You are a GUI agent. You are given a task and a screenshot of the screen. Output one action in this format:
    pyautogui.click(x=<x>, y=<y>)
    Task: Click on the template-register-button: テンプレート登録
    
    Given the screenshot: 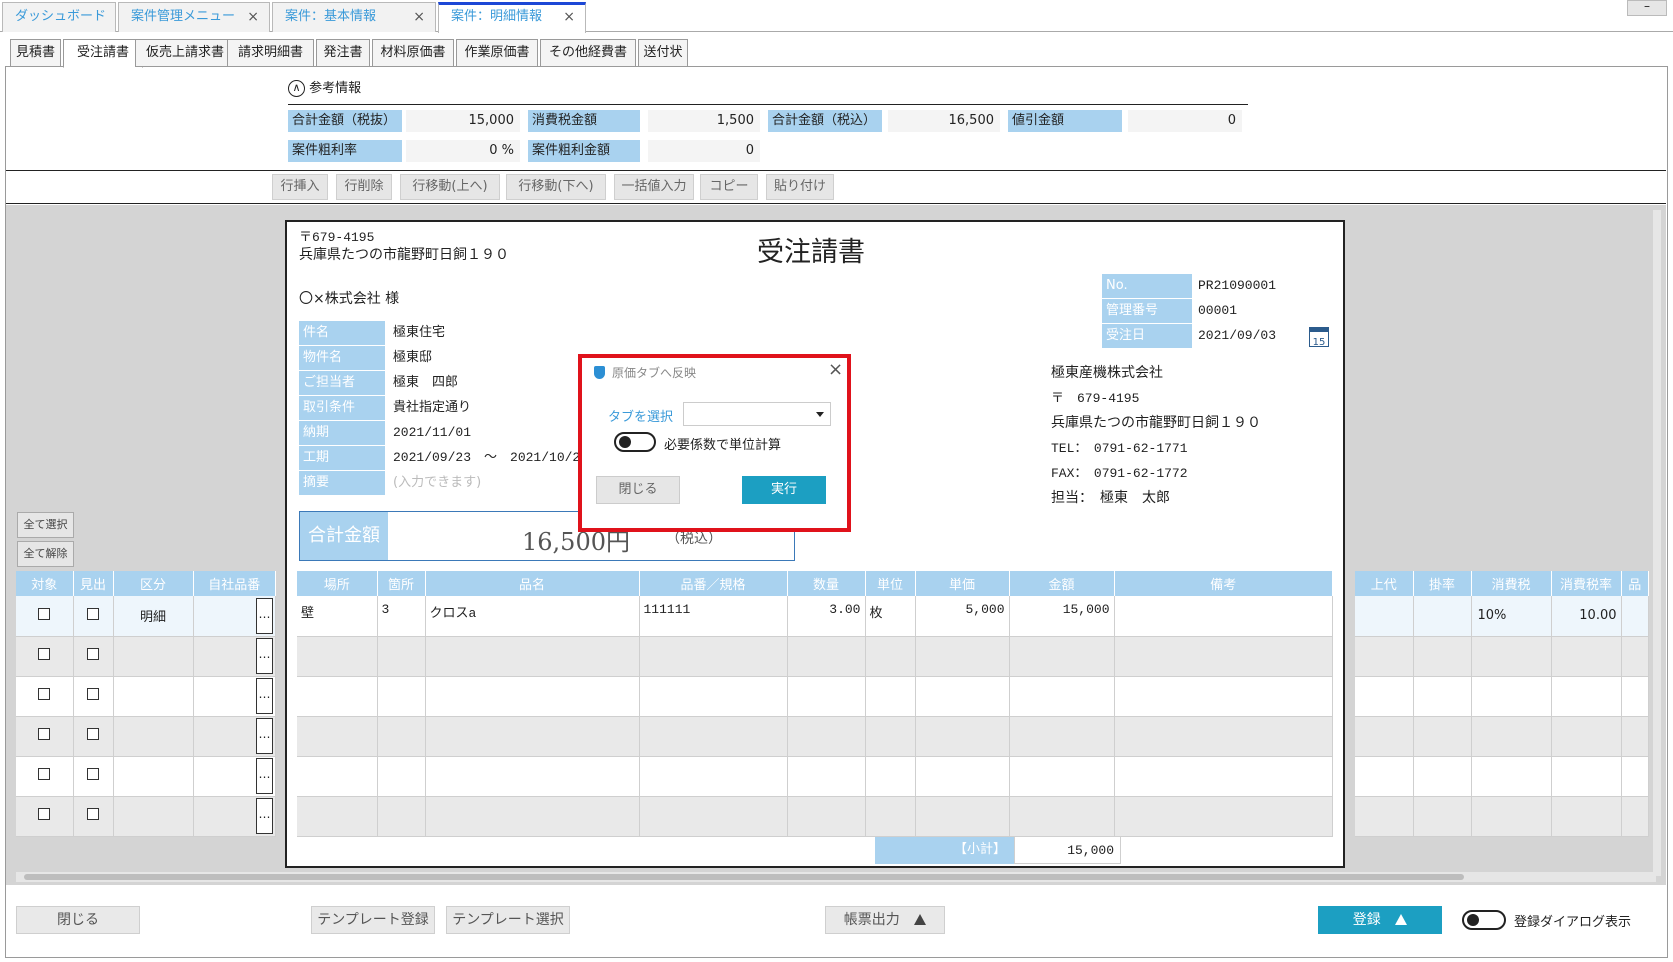 What is the action you would take?
    pyautogui.click(x=373, y=920)
    